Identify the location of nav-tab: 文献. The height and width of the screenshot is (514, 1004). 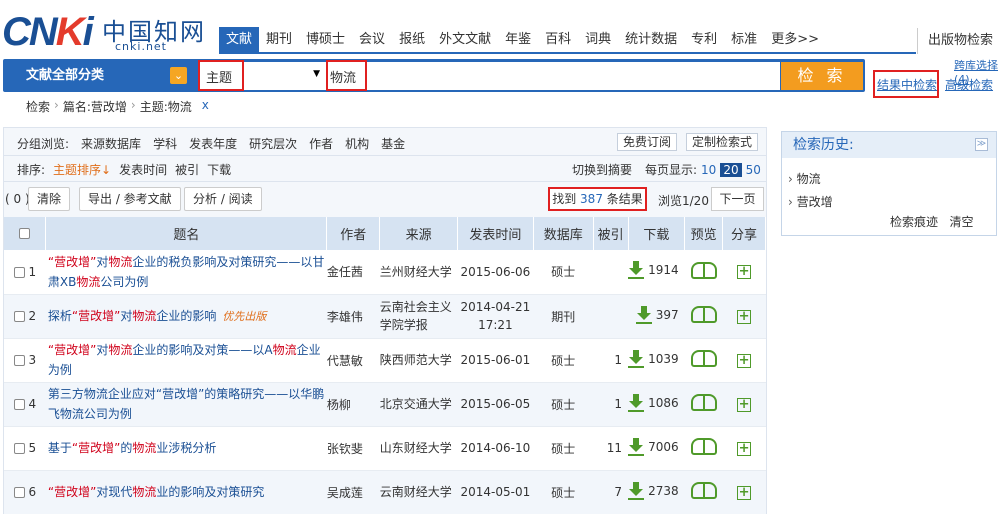
(239, 39).